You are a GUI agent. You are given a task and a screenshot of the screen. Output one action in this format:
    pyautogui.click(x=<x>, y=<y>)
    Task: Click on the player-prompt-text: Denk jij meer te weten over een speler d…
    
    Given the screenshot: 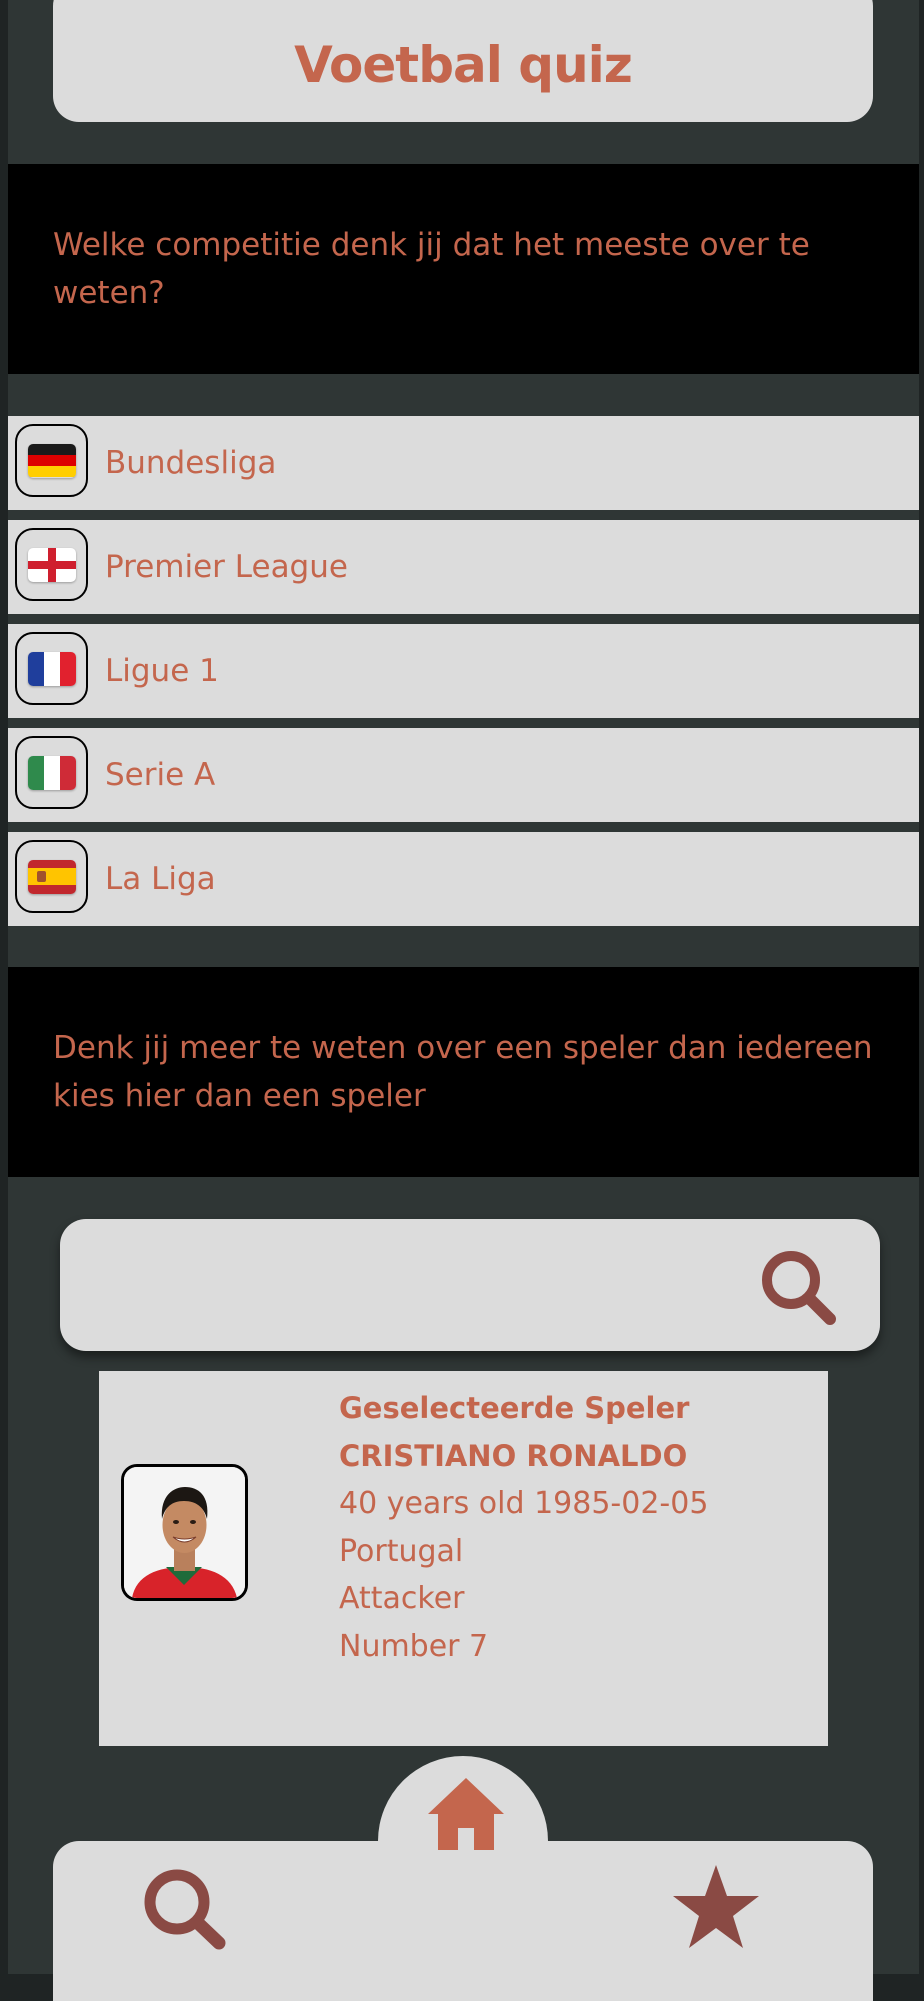 What is the action you would take?
    pyautogui.click(x=463, y=1072)
    